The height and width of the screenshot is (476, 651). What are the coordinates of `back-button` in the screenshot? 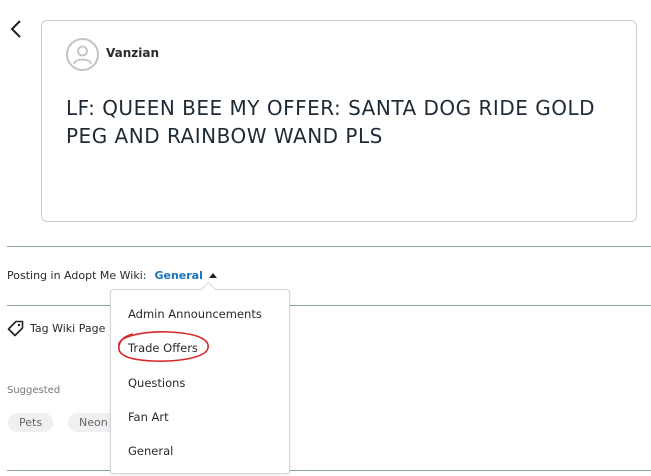 It's located at (17, 29).